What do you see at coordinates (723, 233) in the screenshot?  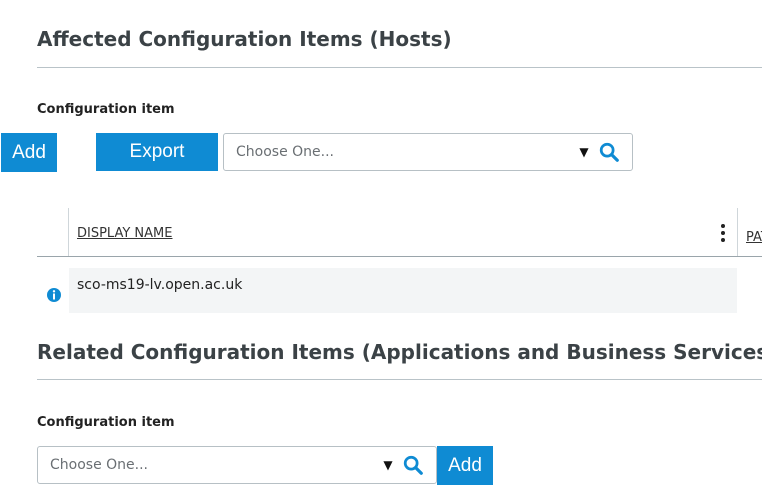 I see `kebab-menu-icon` at bounding box center [723, 233].